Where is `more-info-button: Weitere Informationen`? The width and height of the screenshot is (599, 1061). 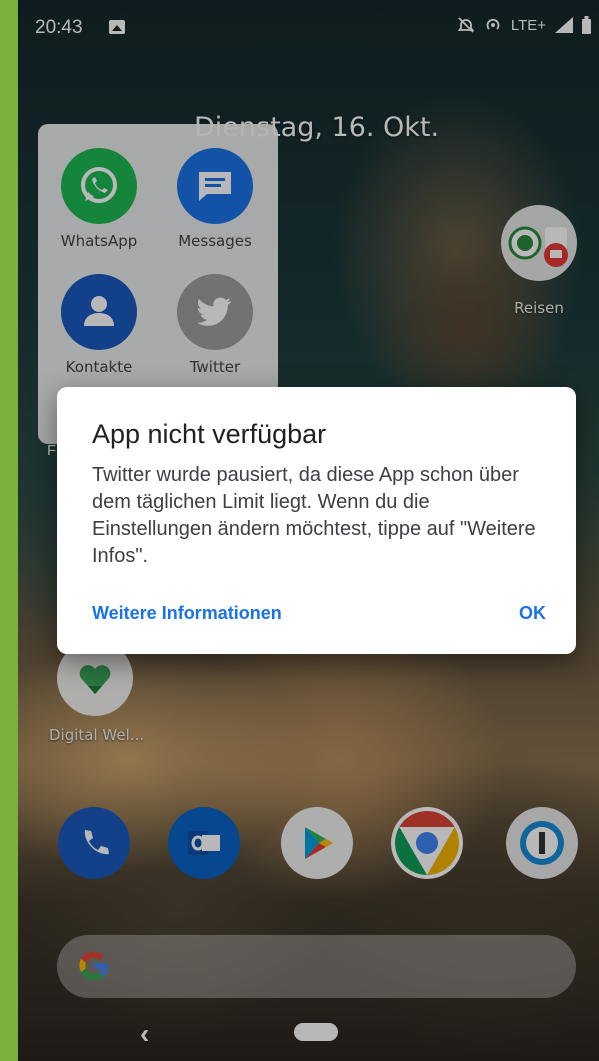
more-info-button: Weitere Informationen is located at coordinates (187, 613).